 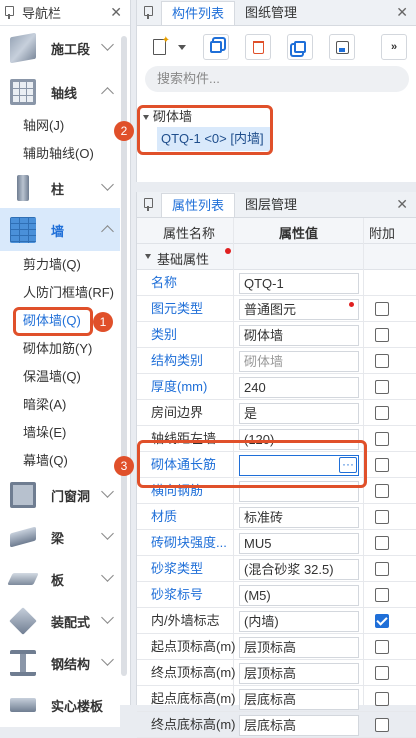 What do you see at coordinates (299, 387) in the screenshot?
I see `property-value-field: 240` at bounding box center [299, 387].